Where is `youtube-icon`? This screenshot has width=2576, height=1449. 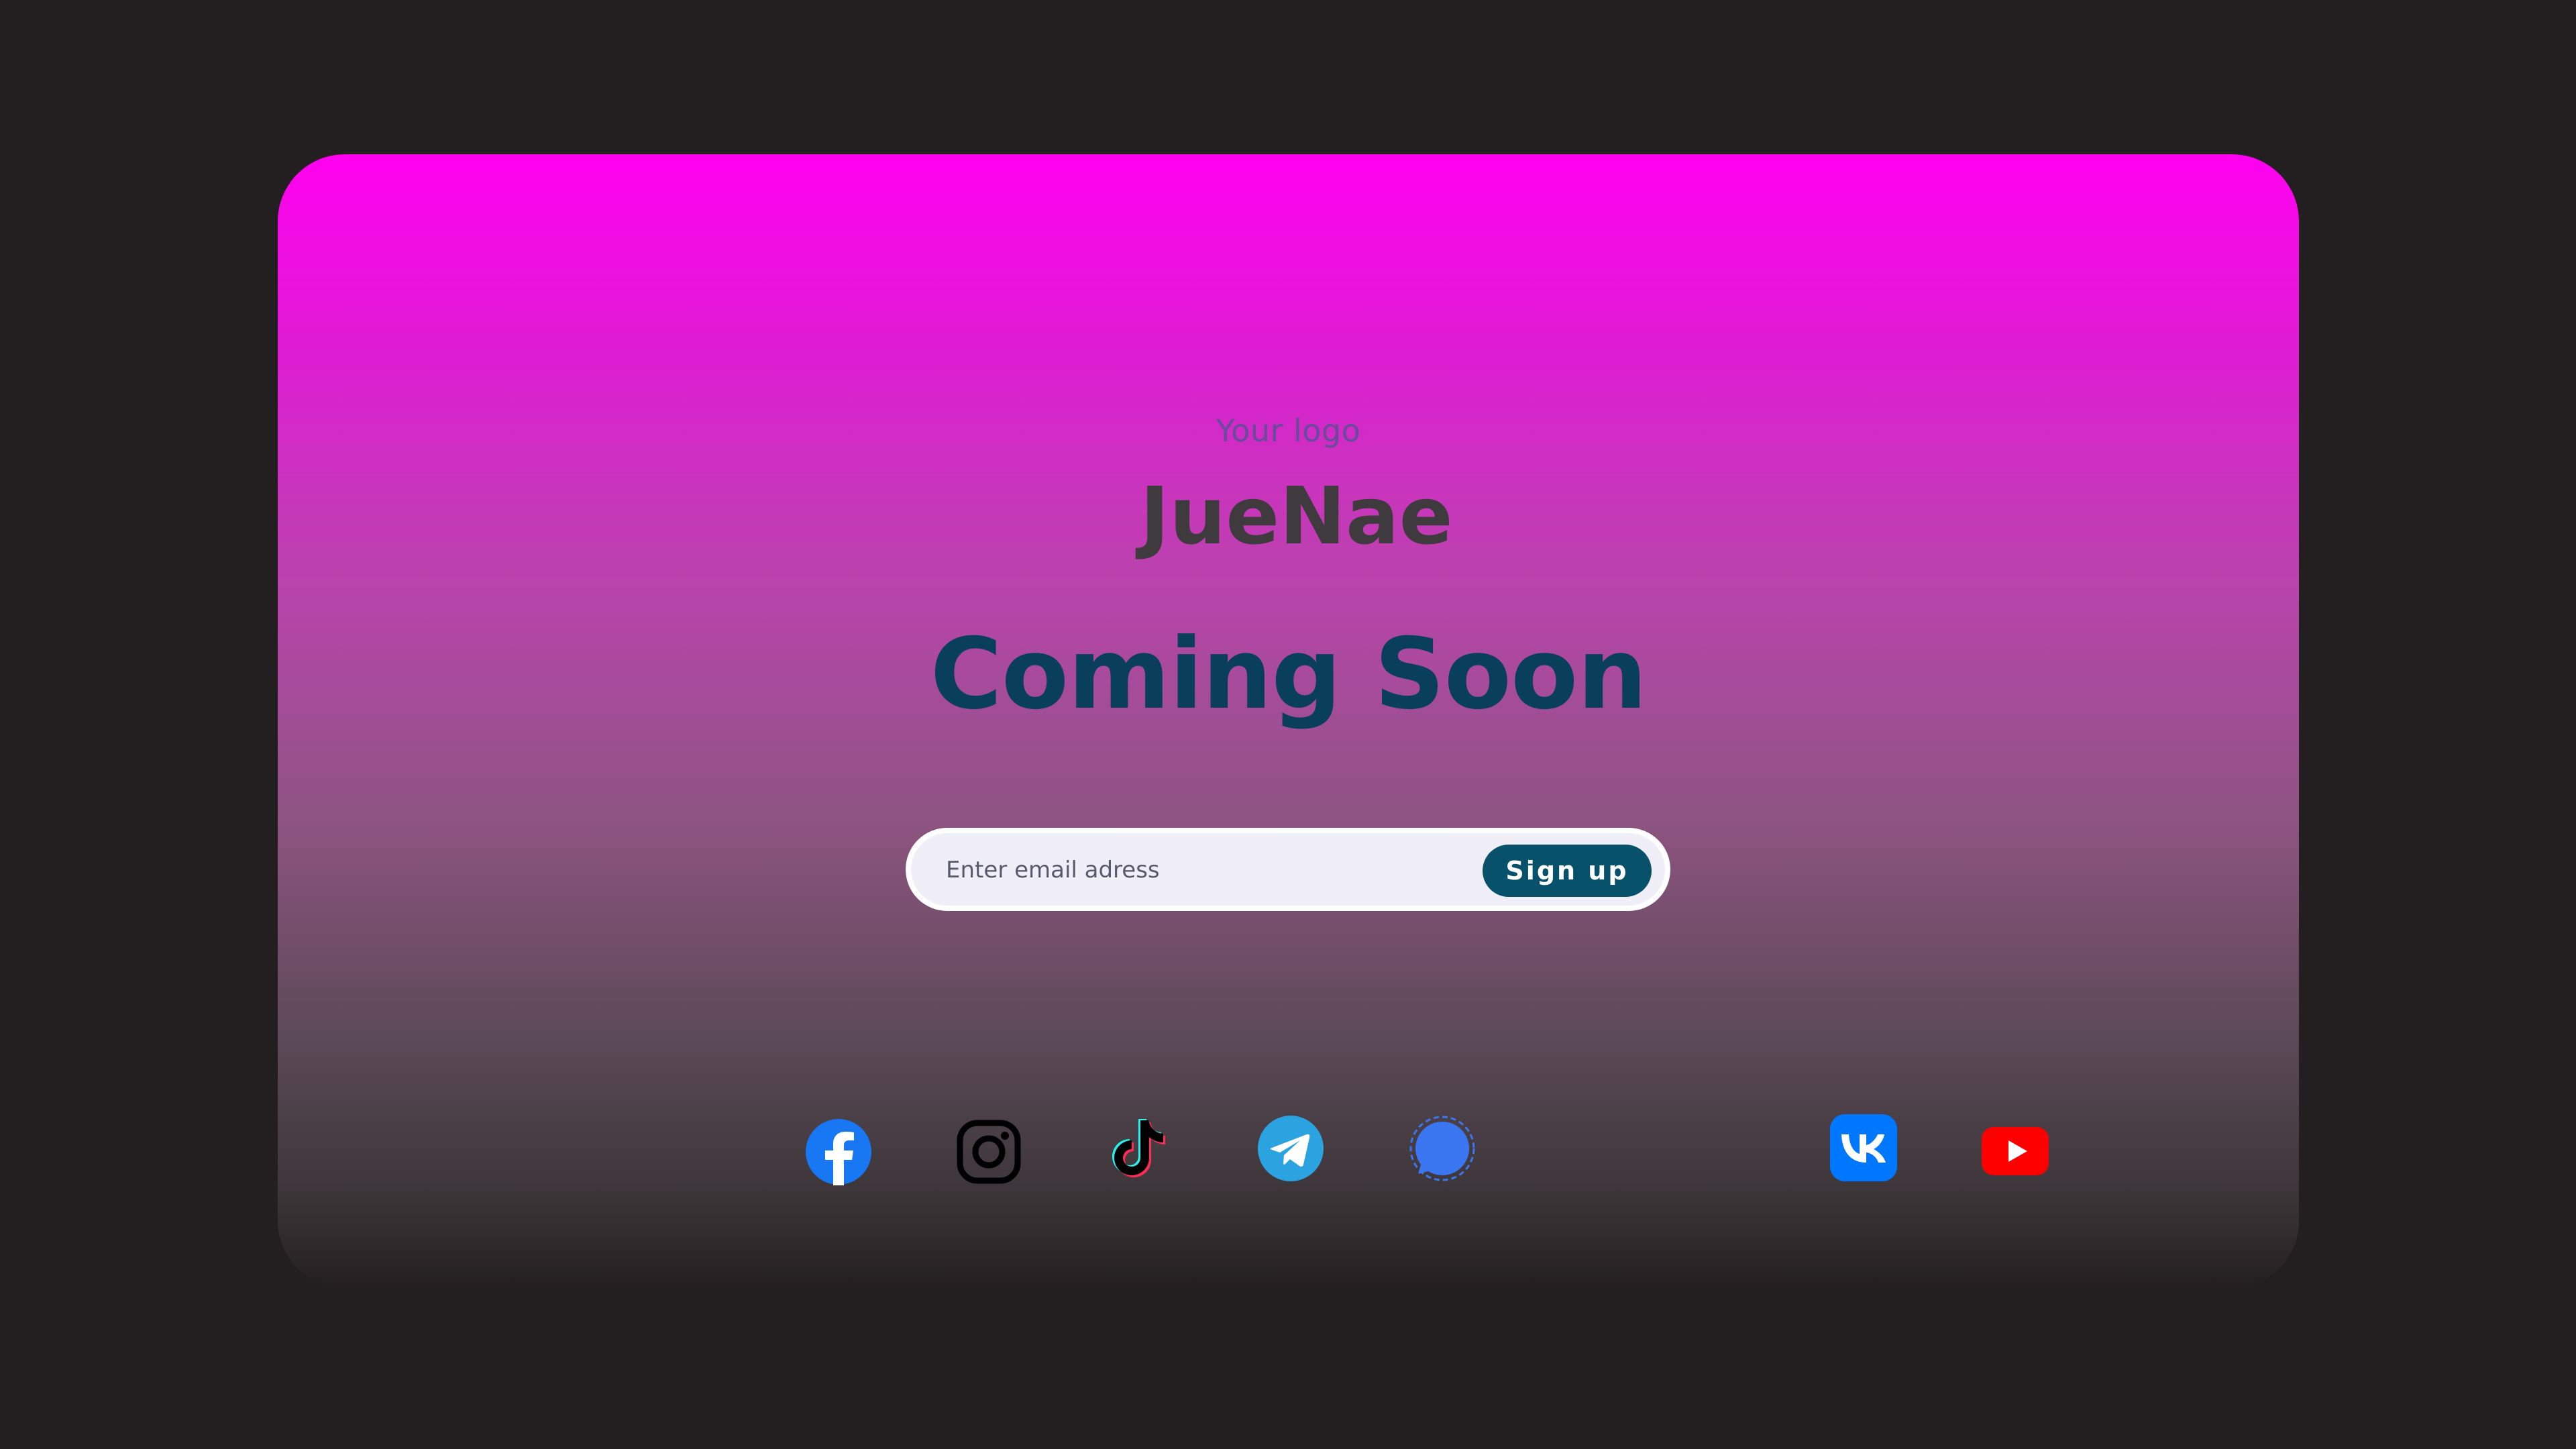
youtube-icon is located at coordinates (2015, 1151).